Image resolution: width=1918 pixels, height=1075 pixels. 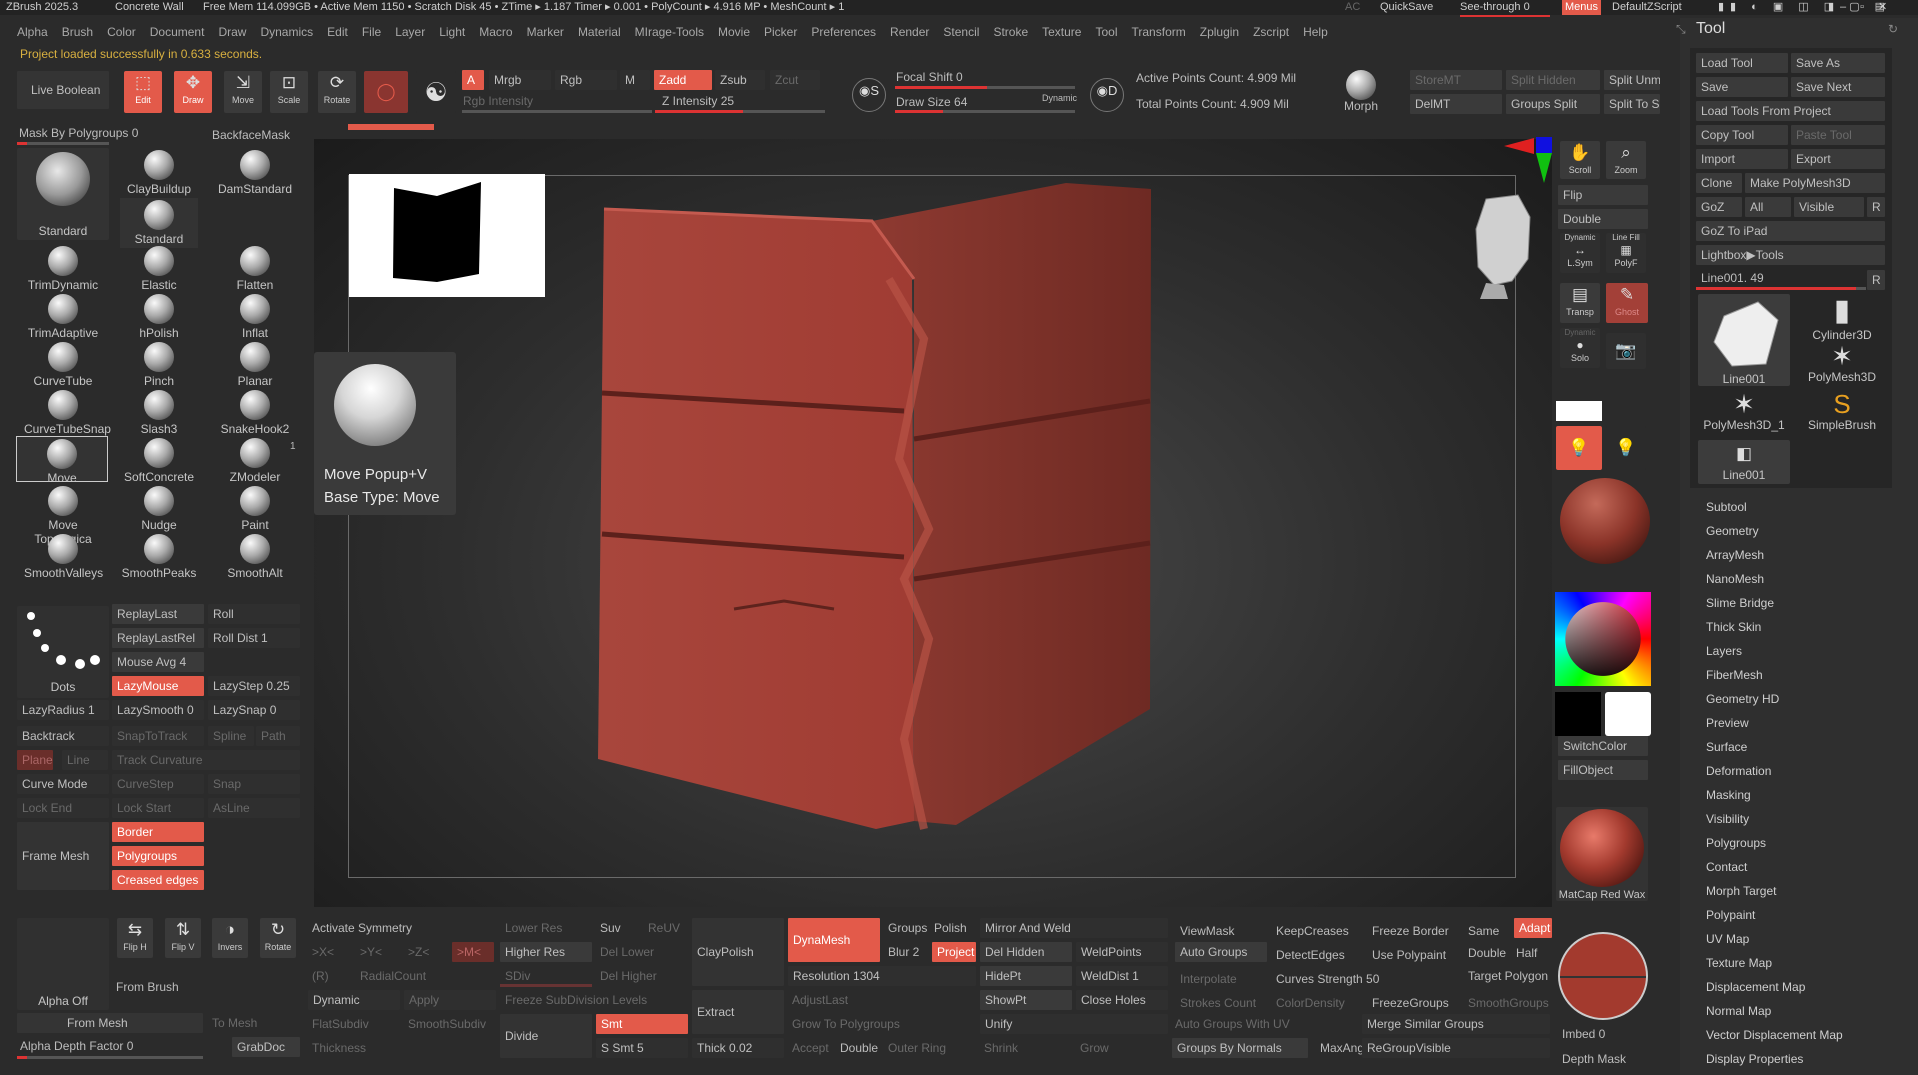 I want to click on brush-move: Move, so click(x=62, y=460).